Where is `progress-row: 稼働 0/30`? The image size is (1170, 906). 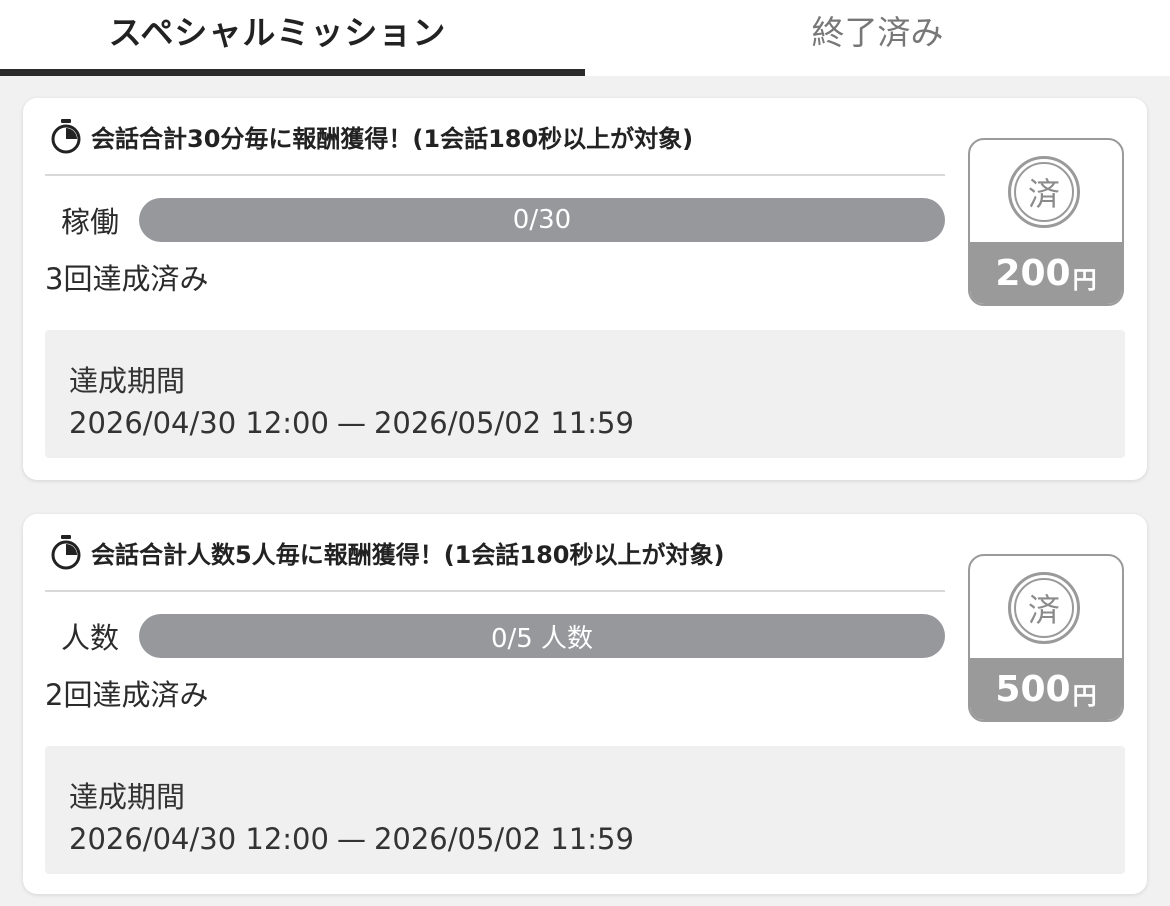 progress-row: 稼働 0/30 is located at coordinates (503, 220).